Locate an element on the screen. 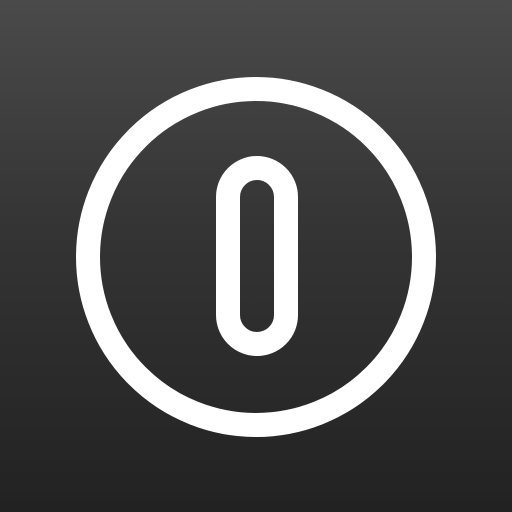  inner-capsule is located at coordinates (257, 256).